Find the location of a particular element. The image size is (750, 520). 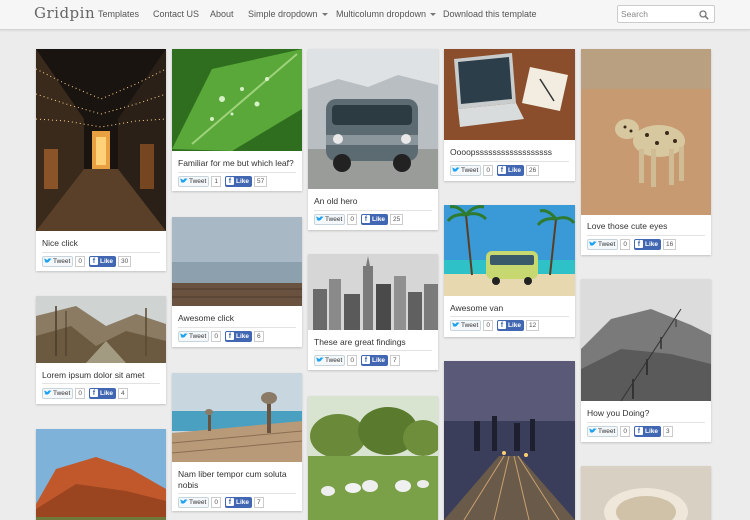

nav-templates: Templates is located at coordinates (118, 14).